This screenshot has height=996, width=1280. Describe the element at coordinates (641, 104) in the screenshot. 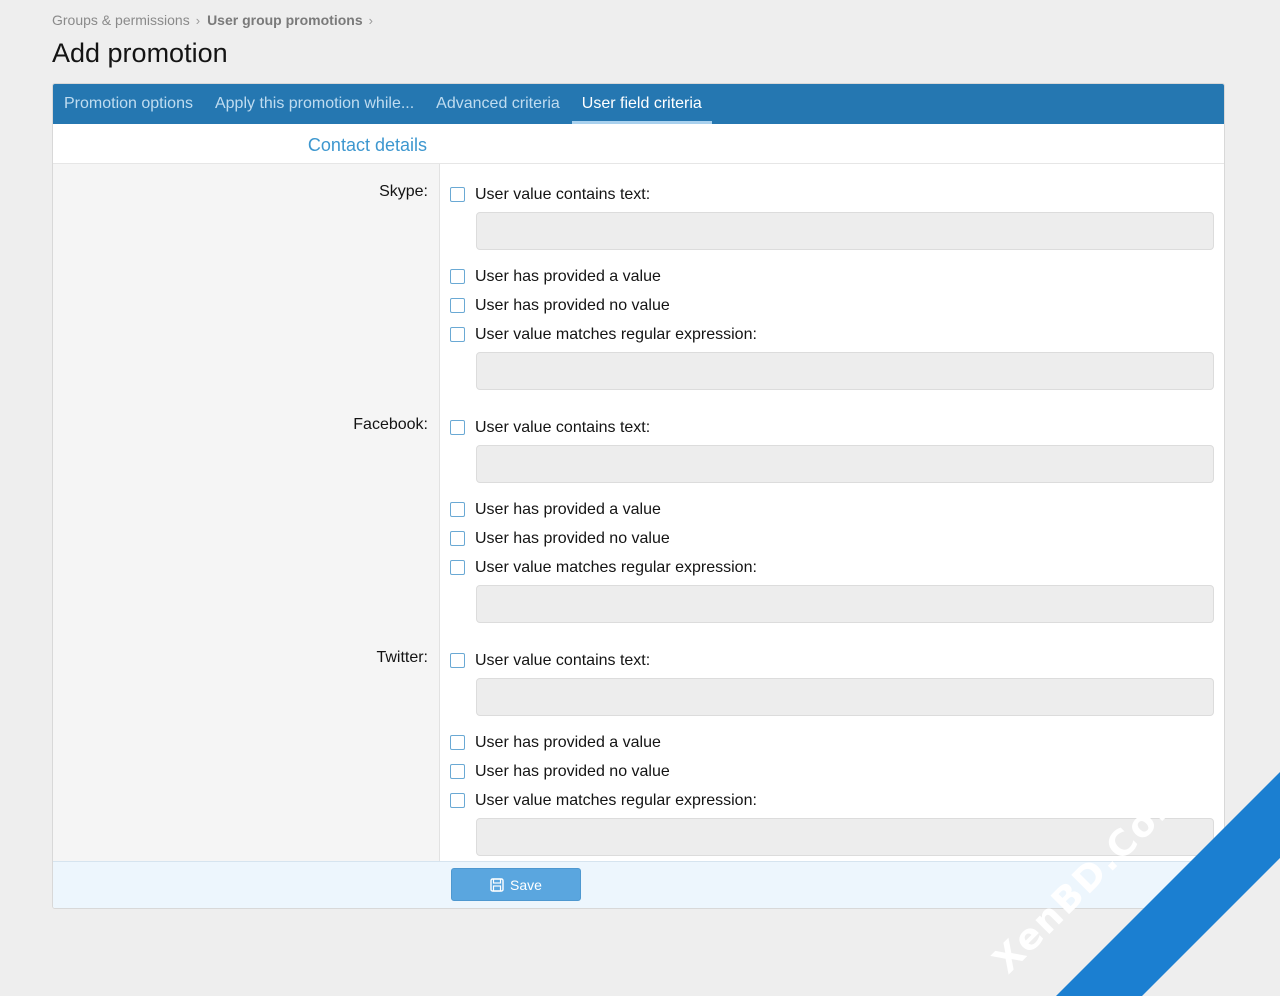

I see `tab-user-field-criteria: User field criteria` at that location.